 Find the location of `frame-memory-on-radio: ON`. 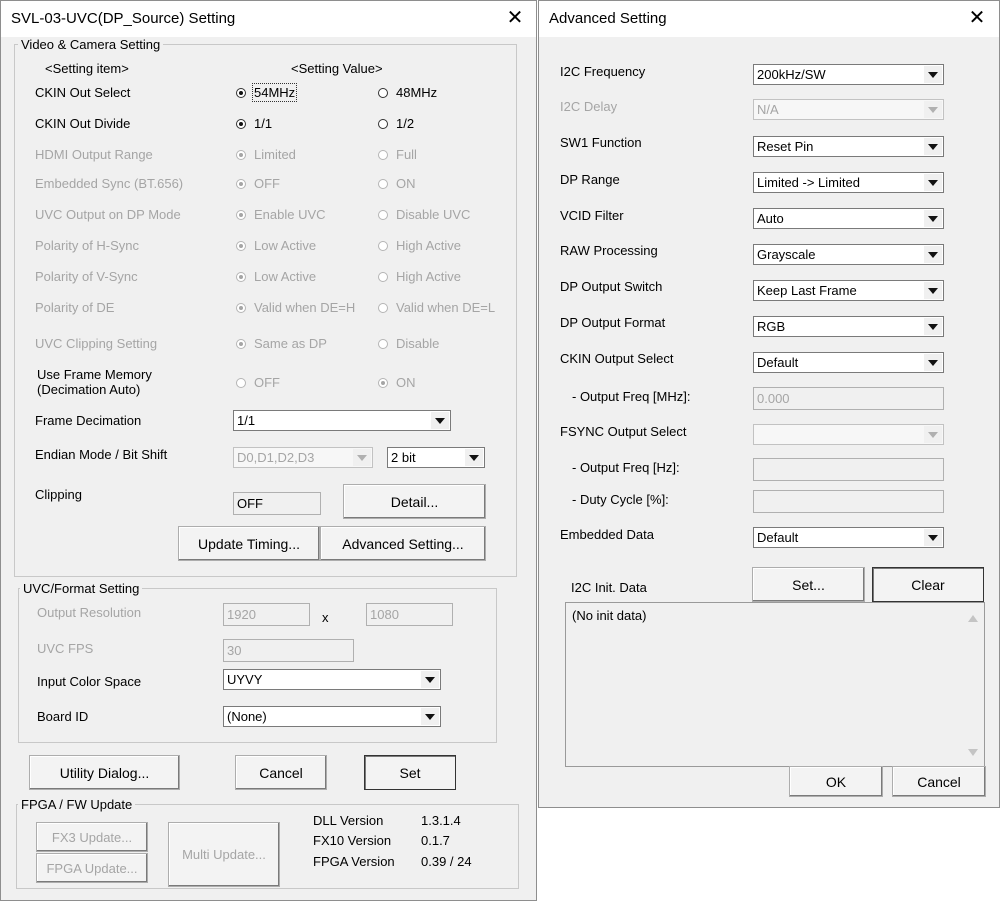

frame-memory-on-radio: ON is located at coordinates (397, 382).